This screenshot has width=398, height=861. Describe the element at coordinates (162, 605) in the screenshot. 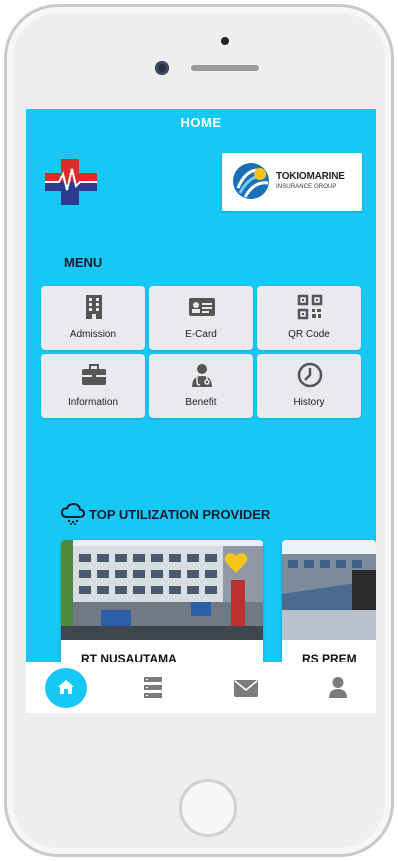

I see `provider-card: RT NUSAUTAMA` at that location.